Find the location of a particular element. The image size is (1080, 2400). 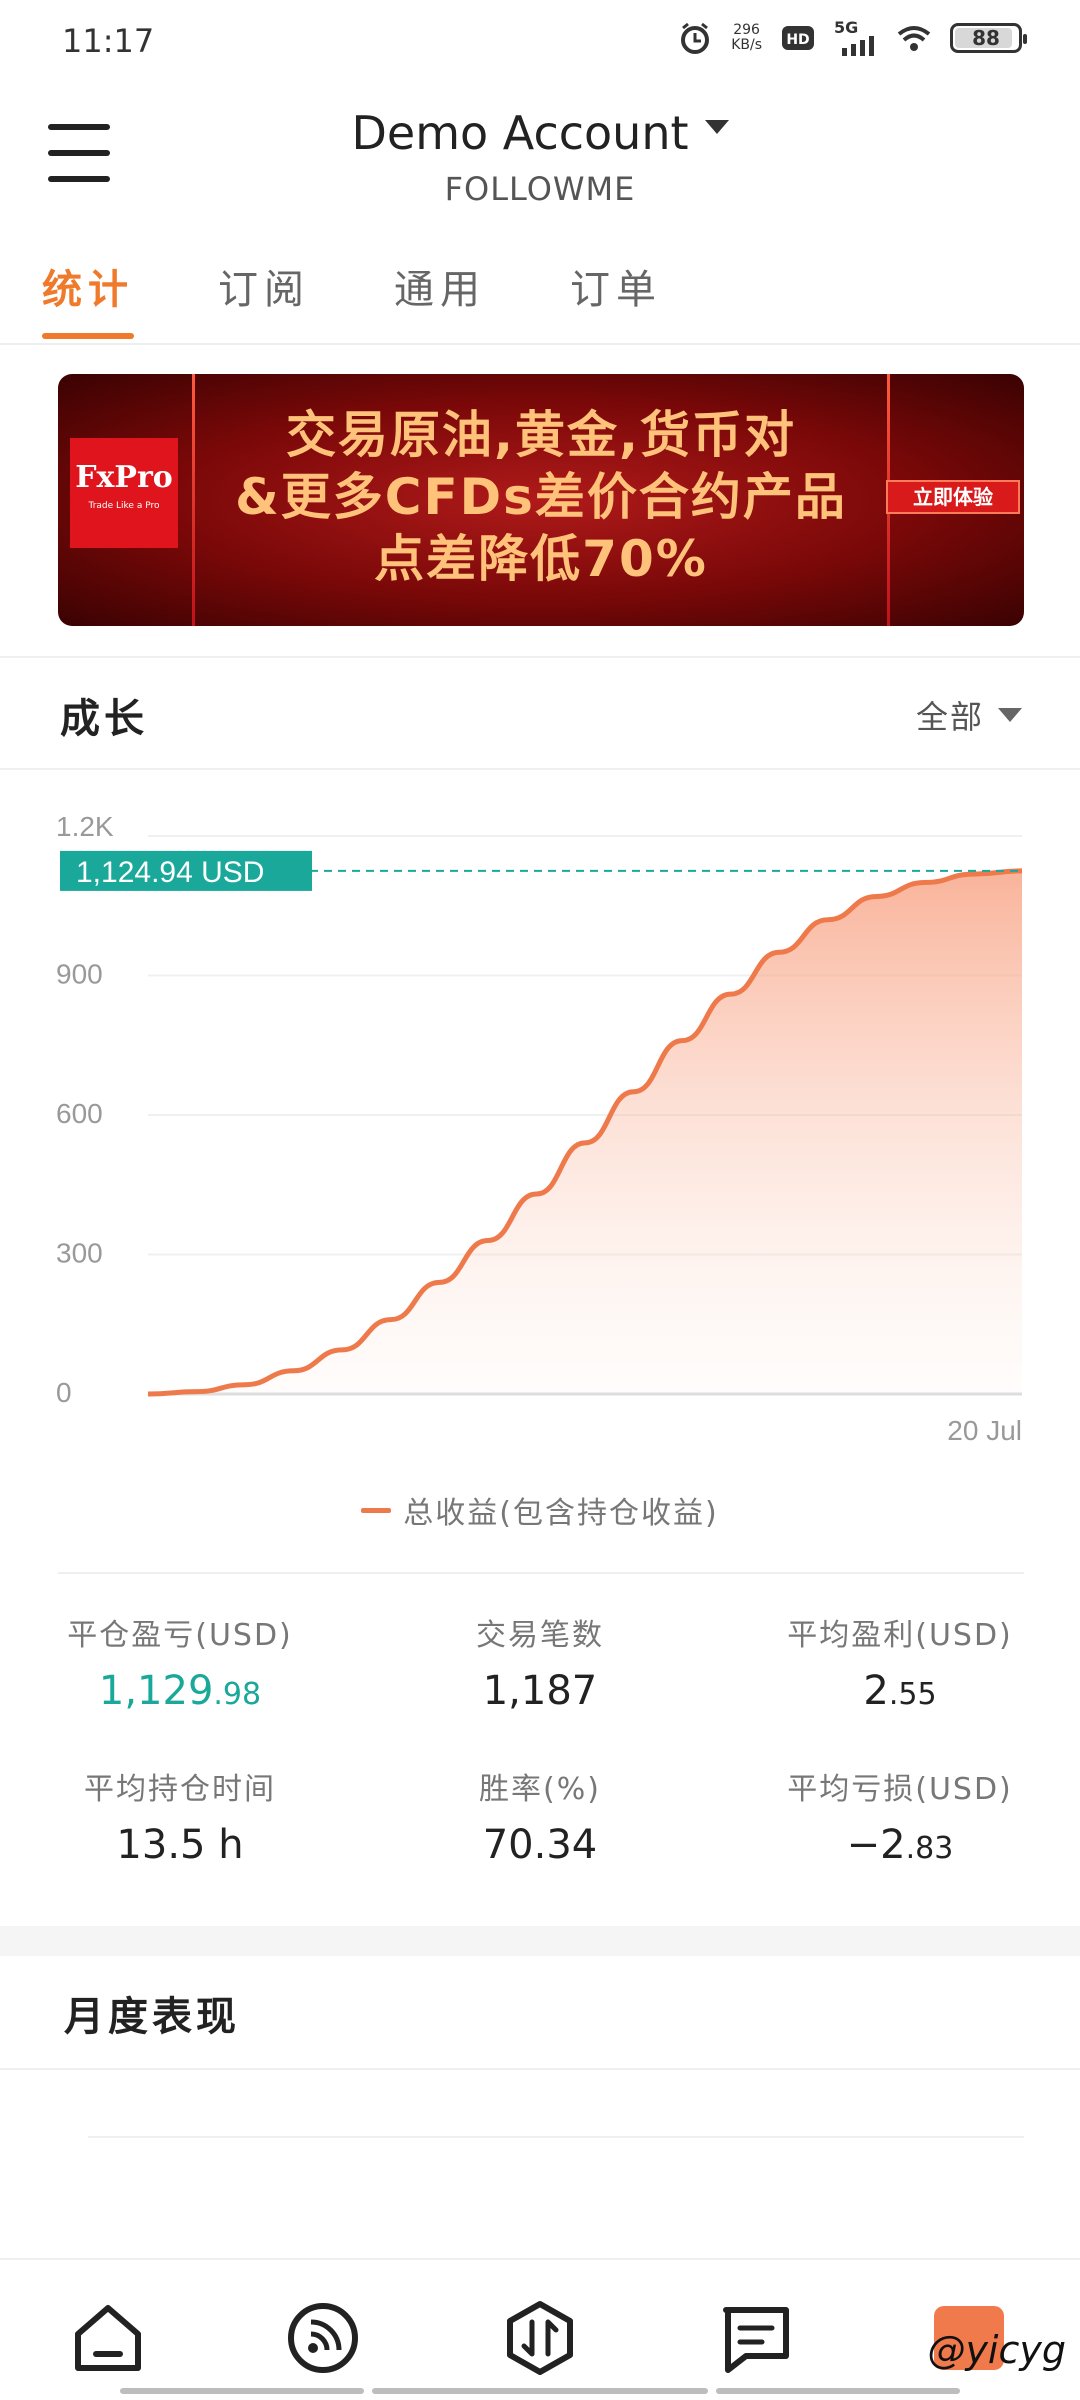

stat-label: 平均亏损(USD) is located at coordinates (900, 1789).